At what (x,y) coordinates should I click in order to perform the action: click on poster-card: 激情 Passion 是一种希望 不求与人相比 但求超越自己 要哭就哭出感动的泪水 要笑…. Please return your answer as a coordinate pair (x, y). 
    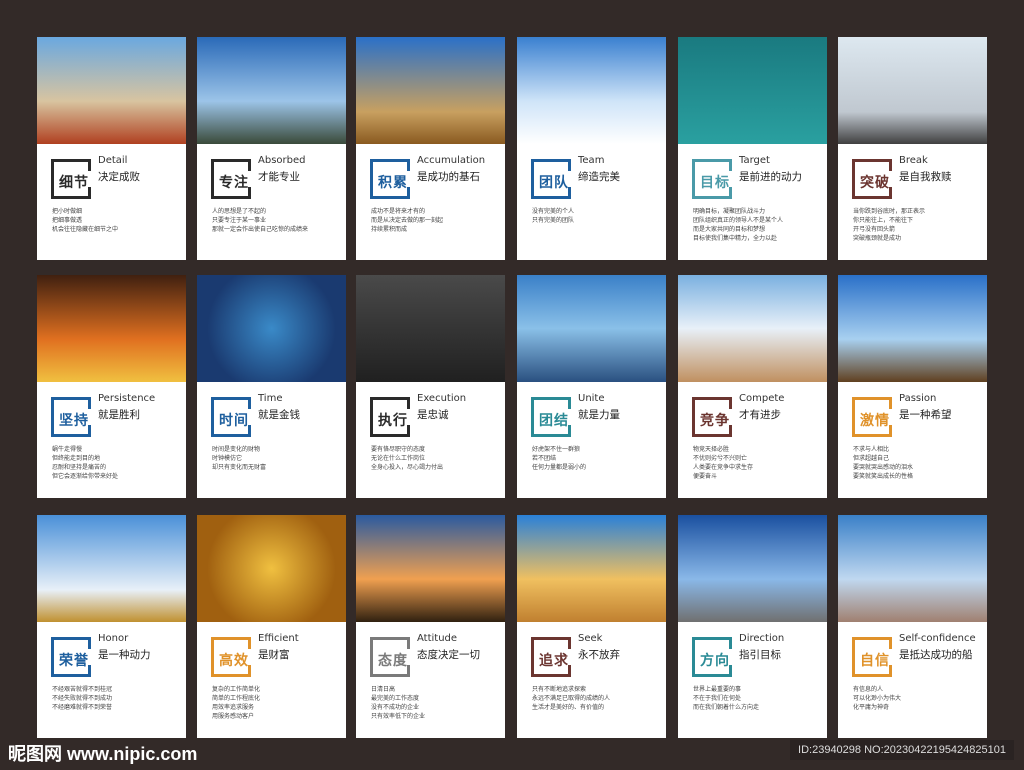
    Looking at the image, I should click on (912, 386).